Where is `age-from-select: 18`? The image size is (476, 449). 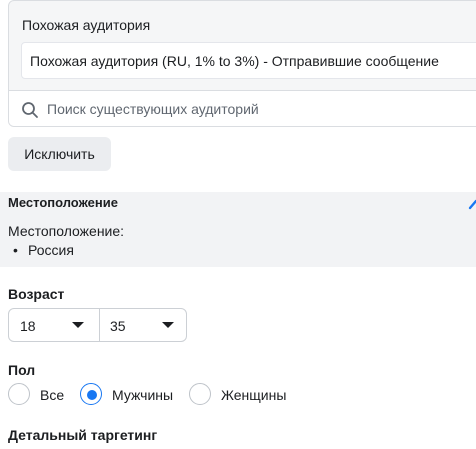
age-from-select: 18 is located at coordinates (54, 325).